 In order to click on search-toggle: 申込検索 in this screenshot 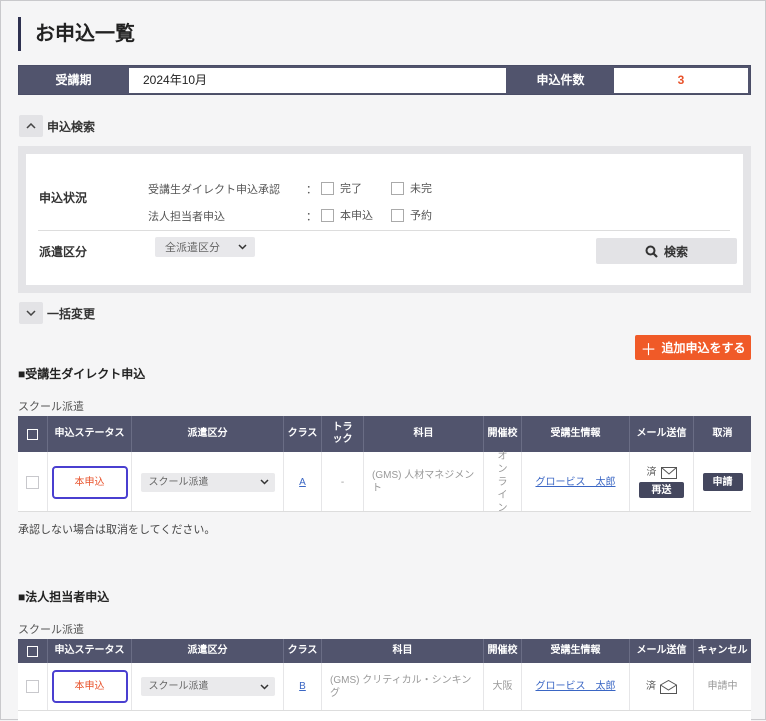, I will do `click(57, 126)`.